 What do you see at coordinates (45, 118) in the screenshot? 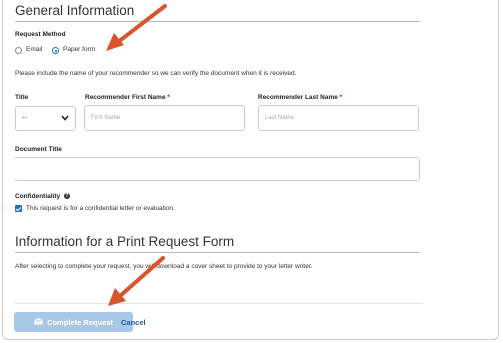
I see `title-select: --` at bounding box center [45, 118].